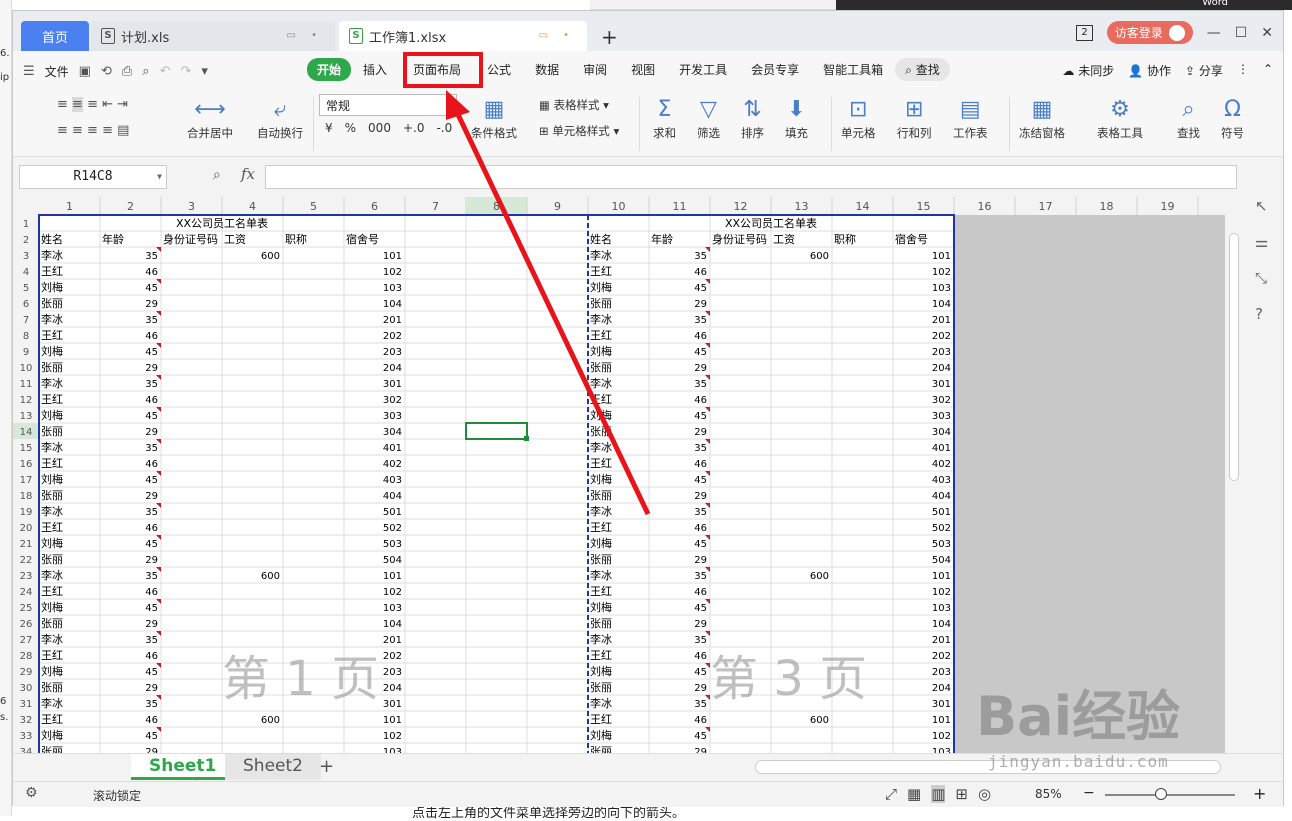 The width and height of the screenshot is (1292, 821). Describe the element at coordinates (145, 71) in the screenshot. I see `print-preview-icon: ⌕` at that location.